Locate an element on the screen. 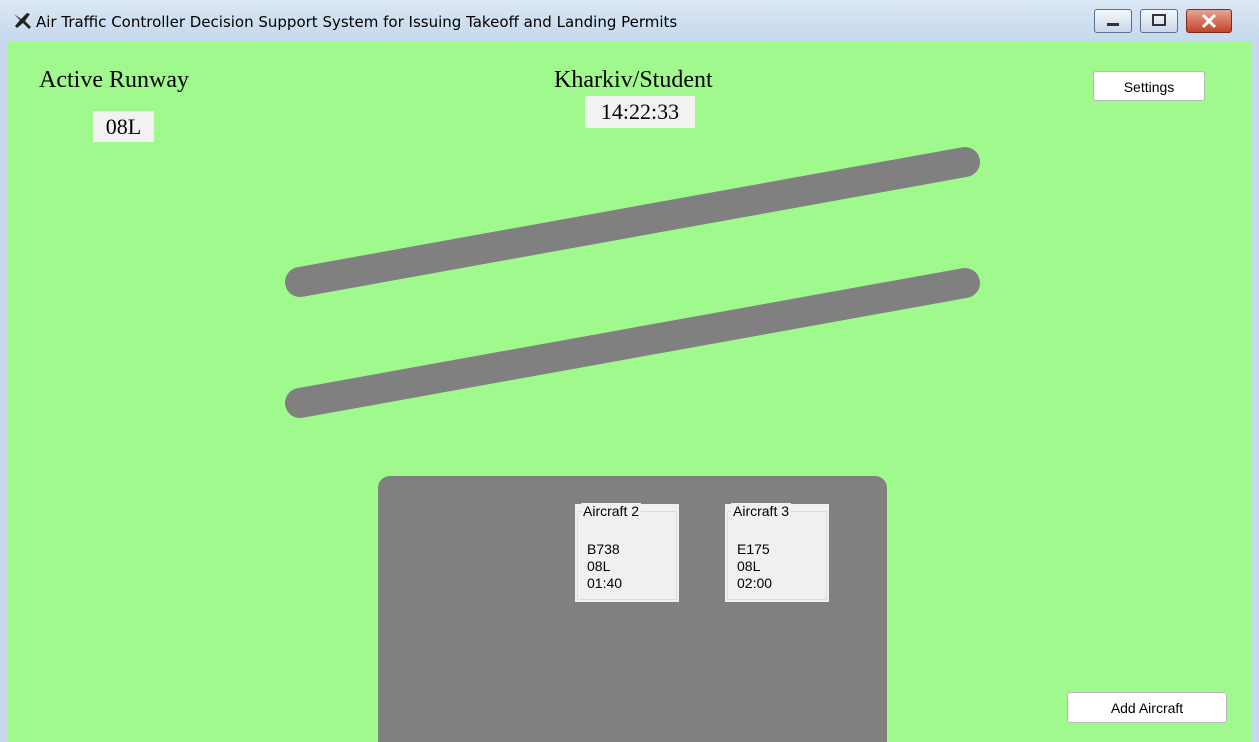 This screenshot has height=742, width=1259. runway-08R is located at coordinates (632, 222).